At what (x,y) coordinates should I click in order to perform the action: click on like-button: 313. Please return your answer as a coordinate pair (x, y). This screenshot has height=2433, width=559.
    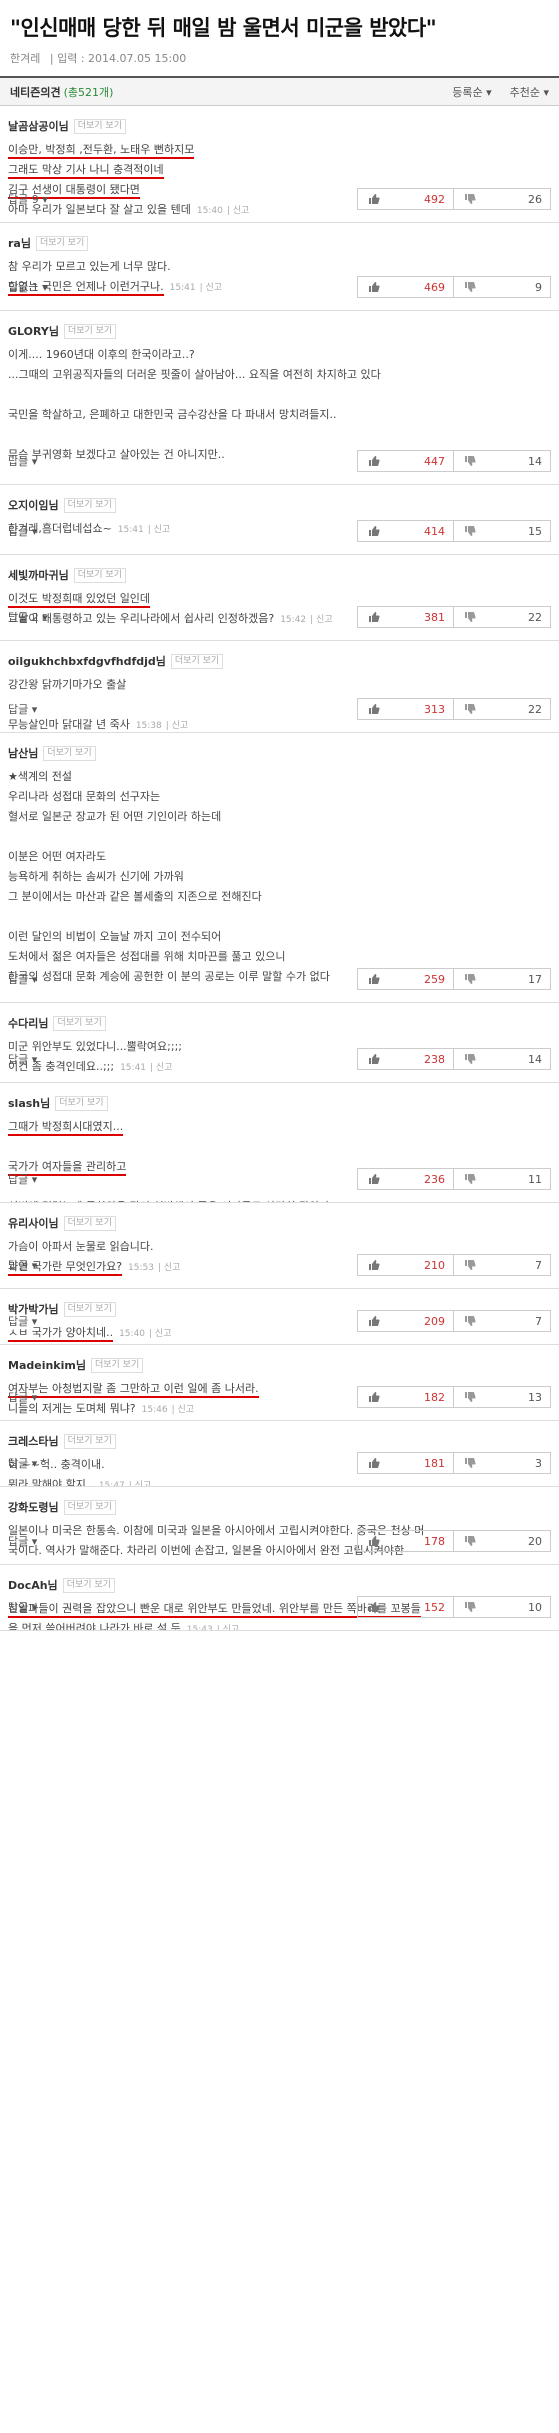
    Looking at the image, I should click on (406, 709).